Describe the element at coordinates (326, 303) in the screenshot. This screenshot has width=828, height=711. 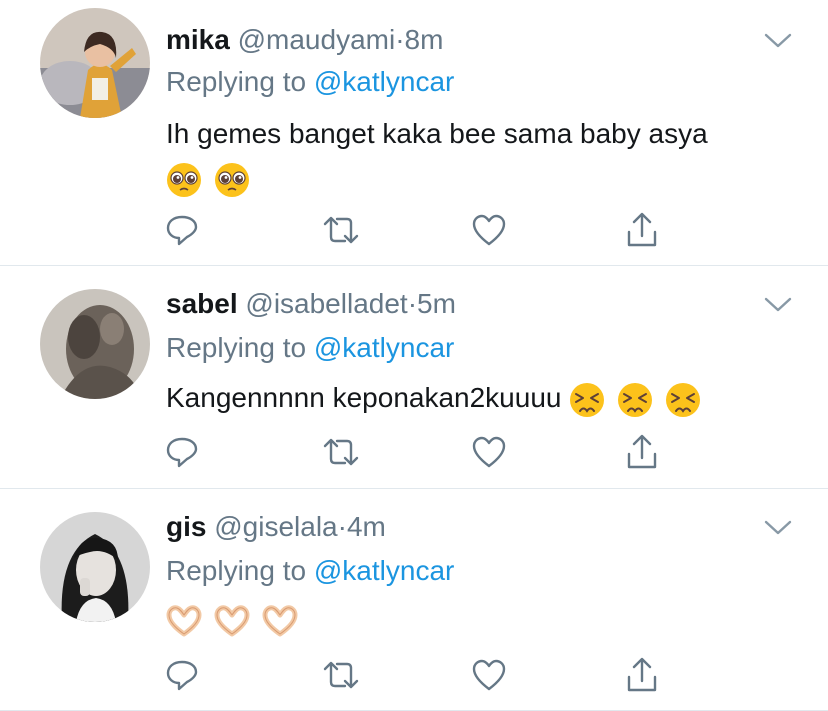
I see `user-handle: @isabelladet` at that location.